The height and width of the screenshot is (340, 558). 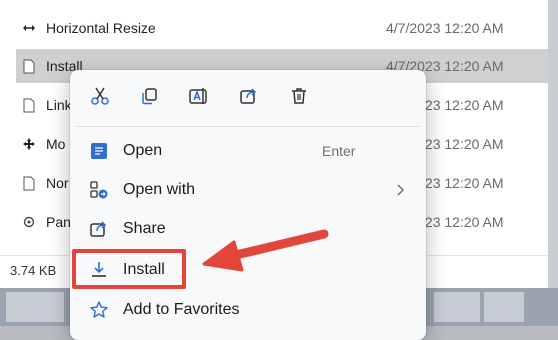 What do you see at coordinates (100, 96) in the screenshot?
I see `cut-icon` at bounding box center [100, 96].